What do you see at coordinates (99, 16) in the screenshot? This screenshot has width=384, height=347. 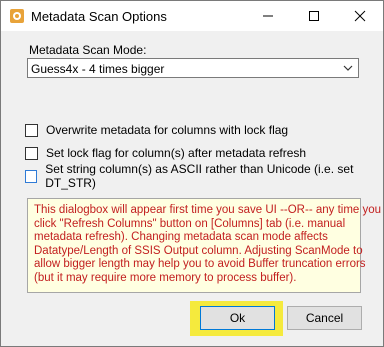 I see `window-title: Metadata Scan Options` at bounding box center [99, 16].